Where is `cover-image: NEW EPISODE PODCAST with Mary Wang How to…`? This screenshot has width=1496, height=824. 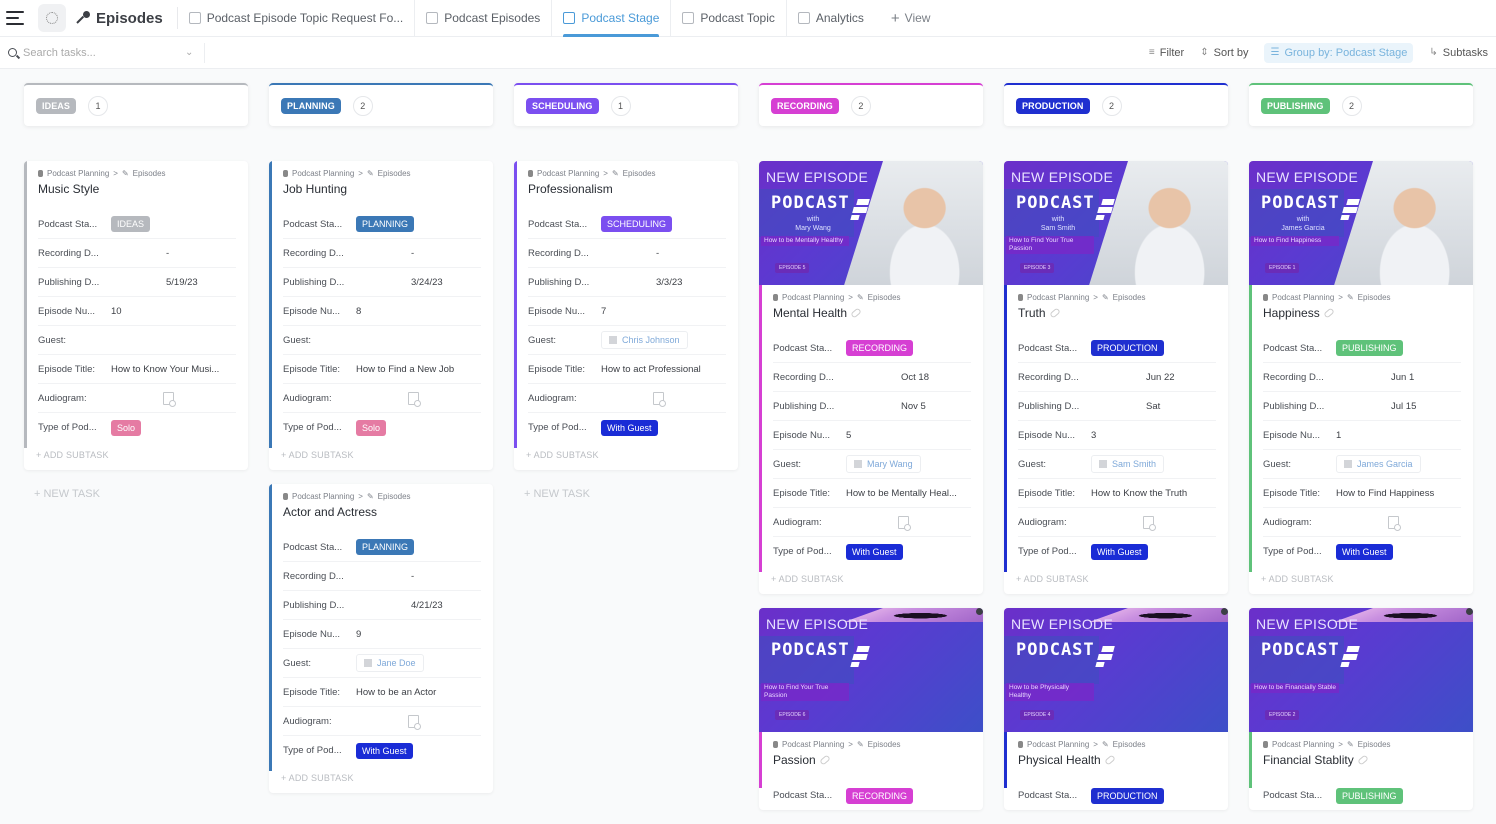
cover-image: NEW EPISODE PODCAST with Mary Wang How to… is located at coordinates (871, 223).